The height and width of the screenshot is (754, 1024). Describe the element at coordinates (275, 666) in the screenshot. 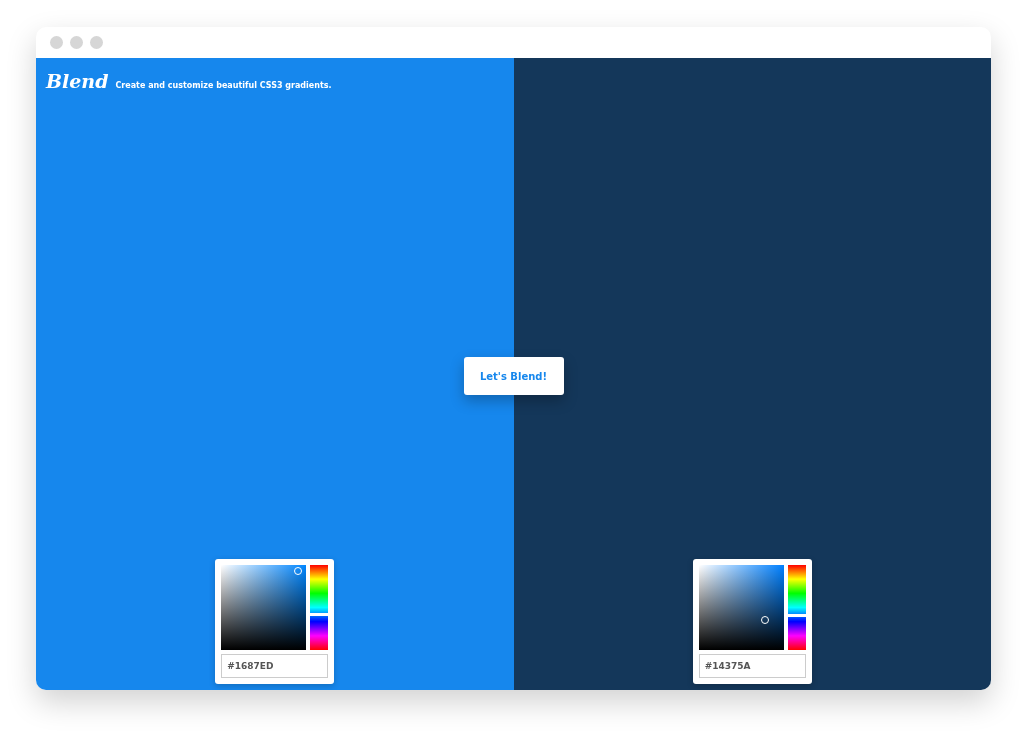

I see `hex-input: #1687ED` at that location.